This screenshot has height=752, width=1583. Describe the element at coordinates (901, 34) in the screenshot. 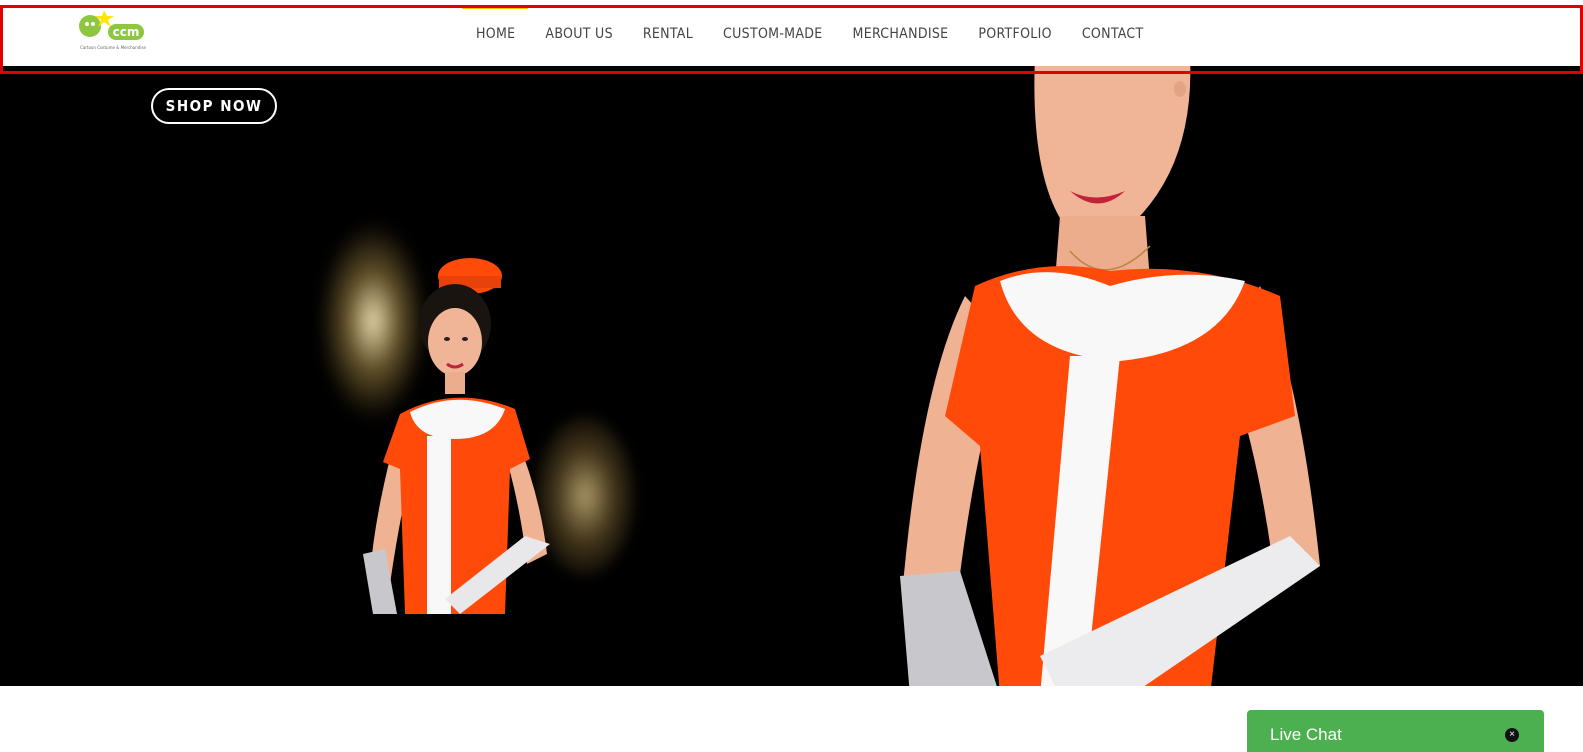

I see `nav-merchandise: MERCHANDISE` at that location.